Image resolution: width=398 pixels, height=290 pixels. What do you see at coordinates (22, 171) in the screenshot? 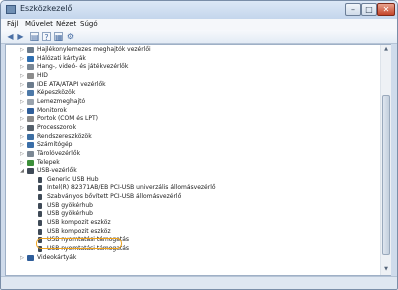
I see `collapse-arrow-icon: ◢` at bounding box center [22, 171].